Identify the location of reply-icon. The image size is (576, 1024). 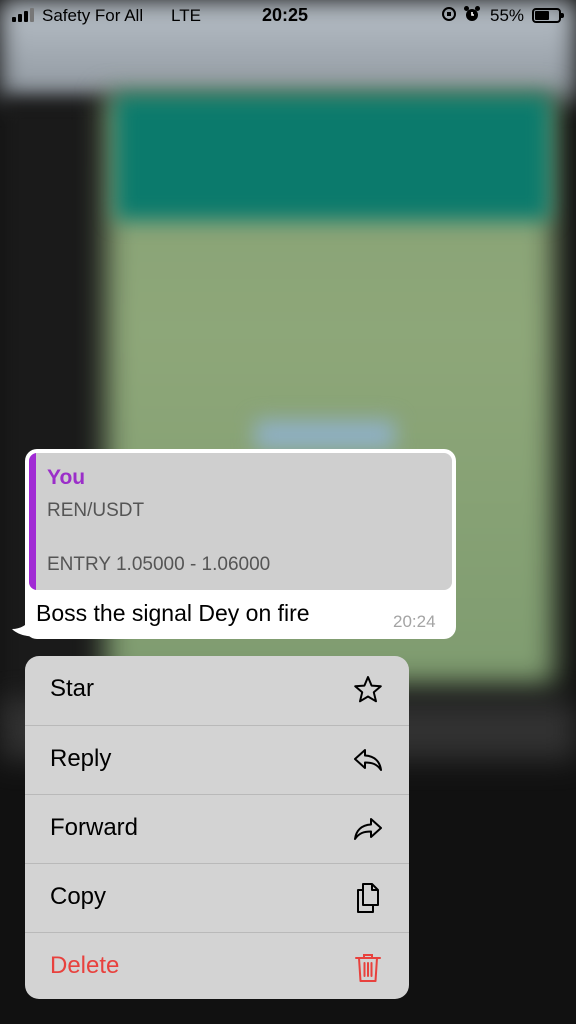
(368, 760).